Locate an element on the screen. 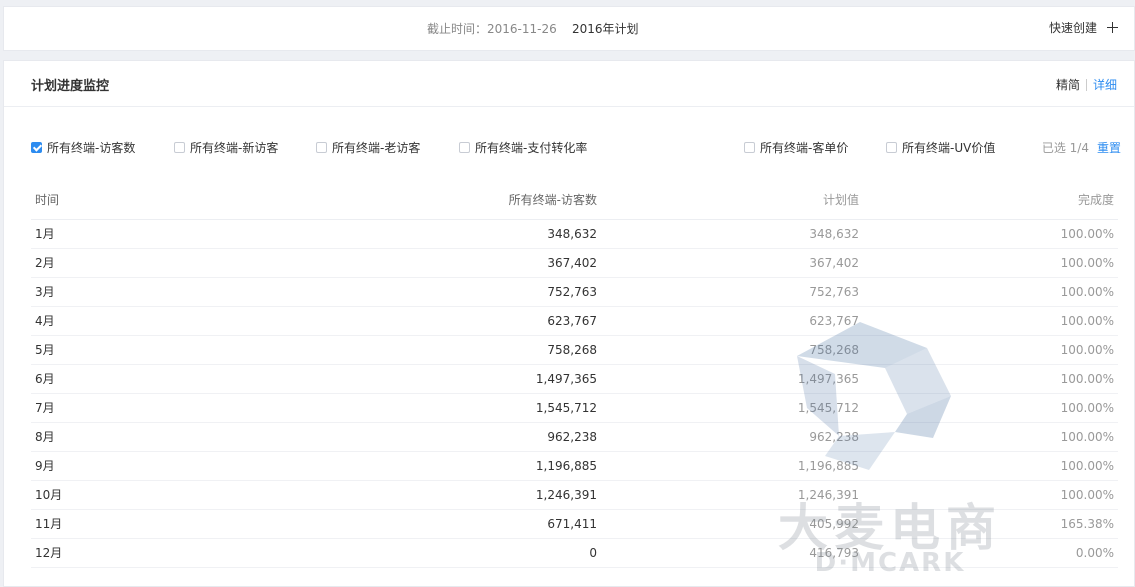 The width and height of the screenshot is (1135, 587). table-row: 4月 623,767 623,767 100.00% is located at coordinates (574, 321).